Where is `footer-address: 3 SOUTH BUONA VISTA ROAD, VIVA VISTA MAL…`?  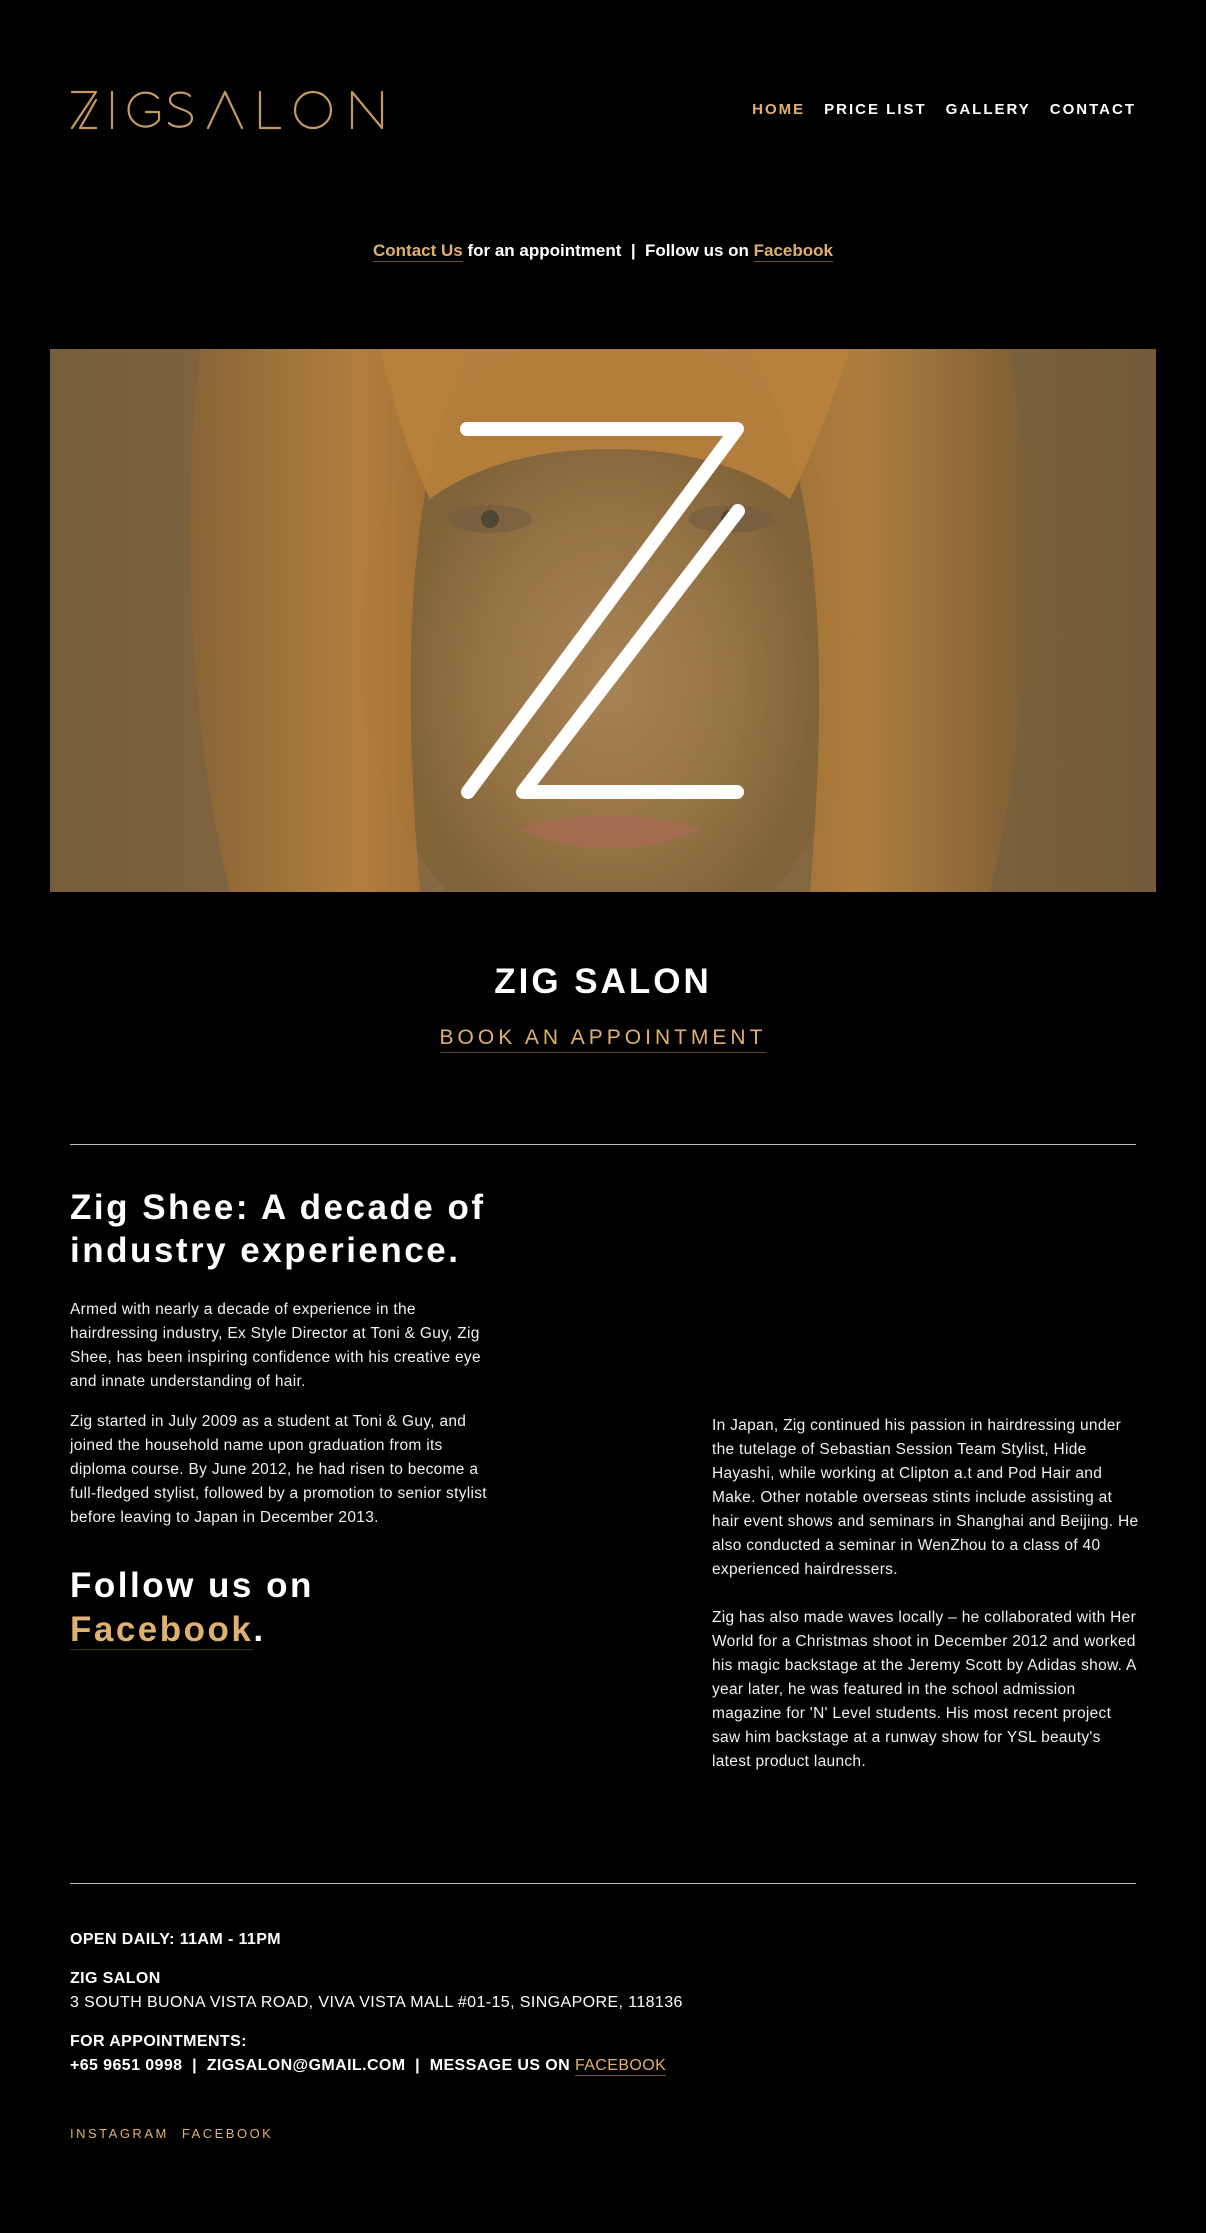 footer-address: 3 SOUTH BUONA VISTA ROAD, VIVA VISTA MAL… is located at coordinates (376, 2002).